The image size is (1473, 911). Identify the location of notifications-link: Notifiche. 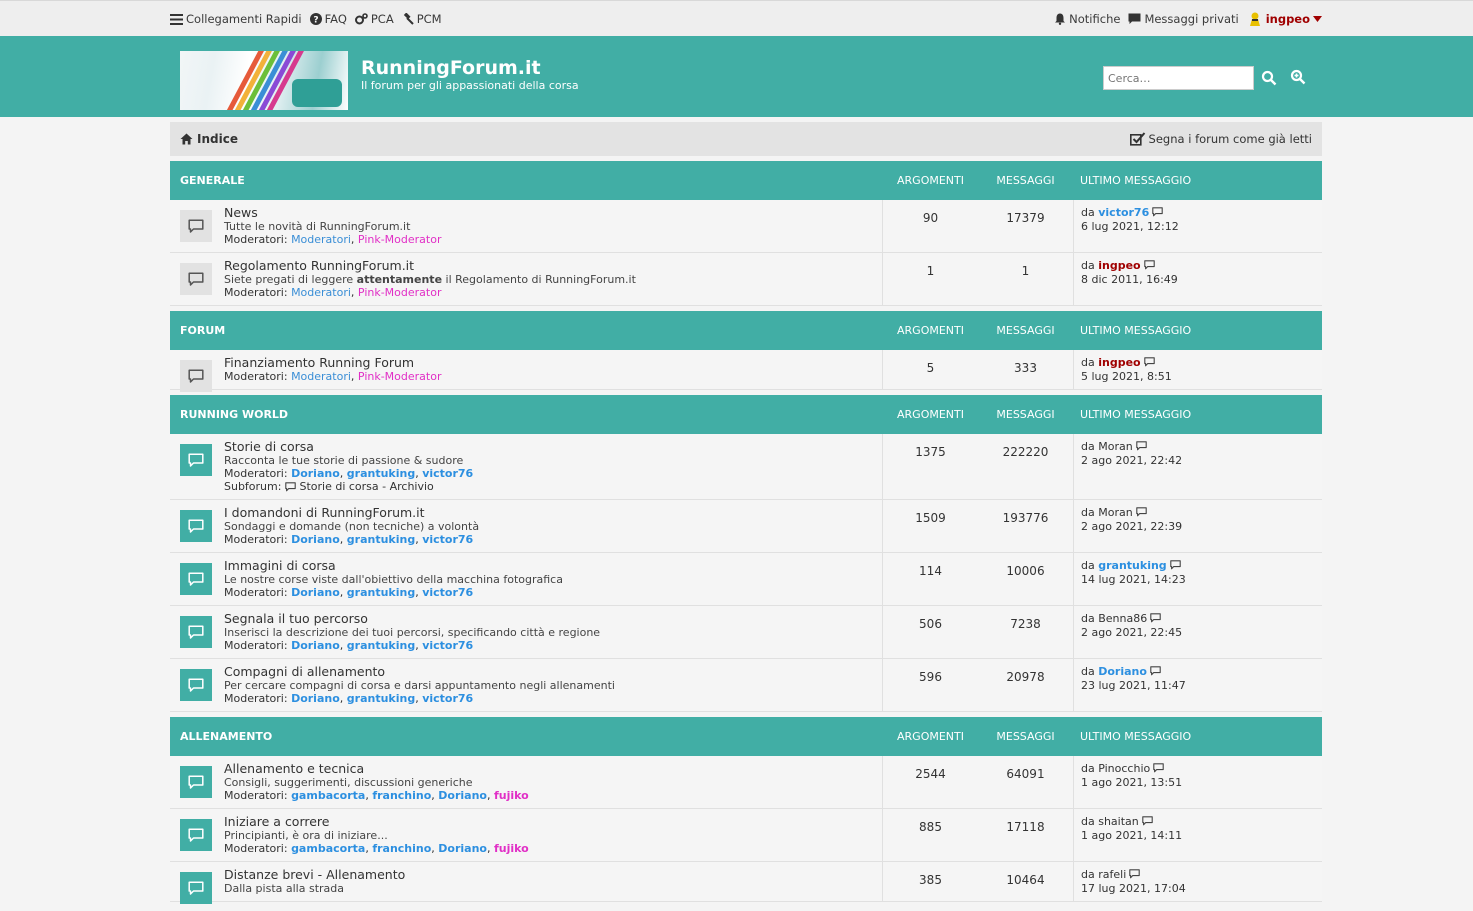
(1087, 19).